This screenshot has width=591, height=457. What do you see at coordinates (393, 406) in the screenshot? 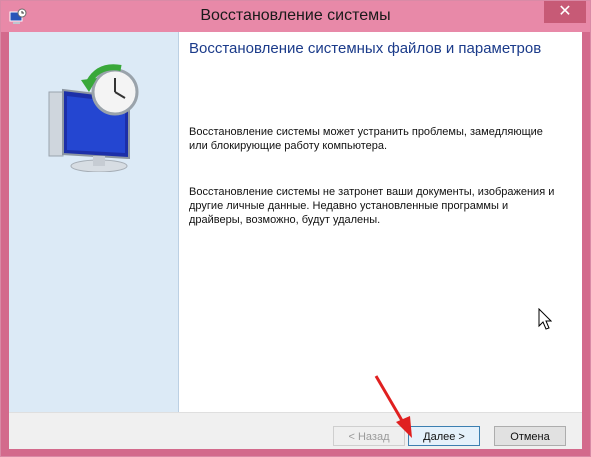
I see `red-arrow-icon` at bounding box center [393, 406].